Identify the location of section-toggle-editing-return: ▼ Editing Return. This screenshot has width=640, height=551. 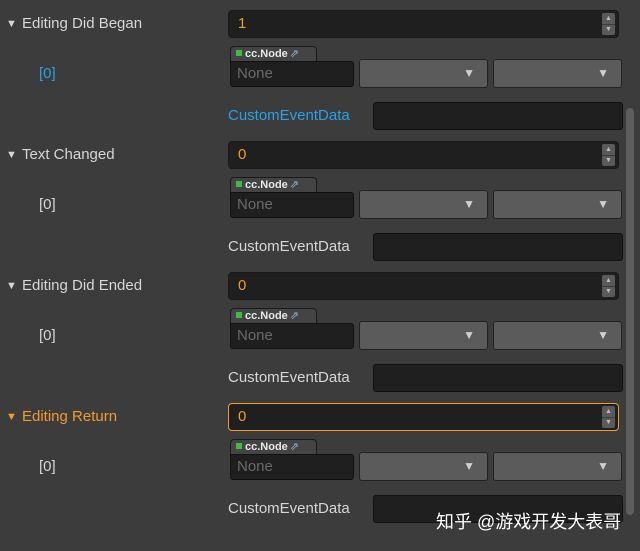
(61, 417).